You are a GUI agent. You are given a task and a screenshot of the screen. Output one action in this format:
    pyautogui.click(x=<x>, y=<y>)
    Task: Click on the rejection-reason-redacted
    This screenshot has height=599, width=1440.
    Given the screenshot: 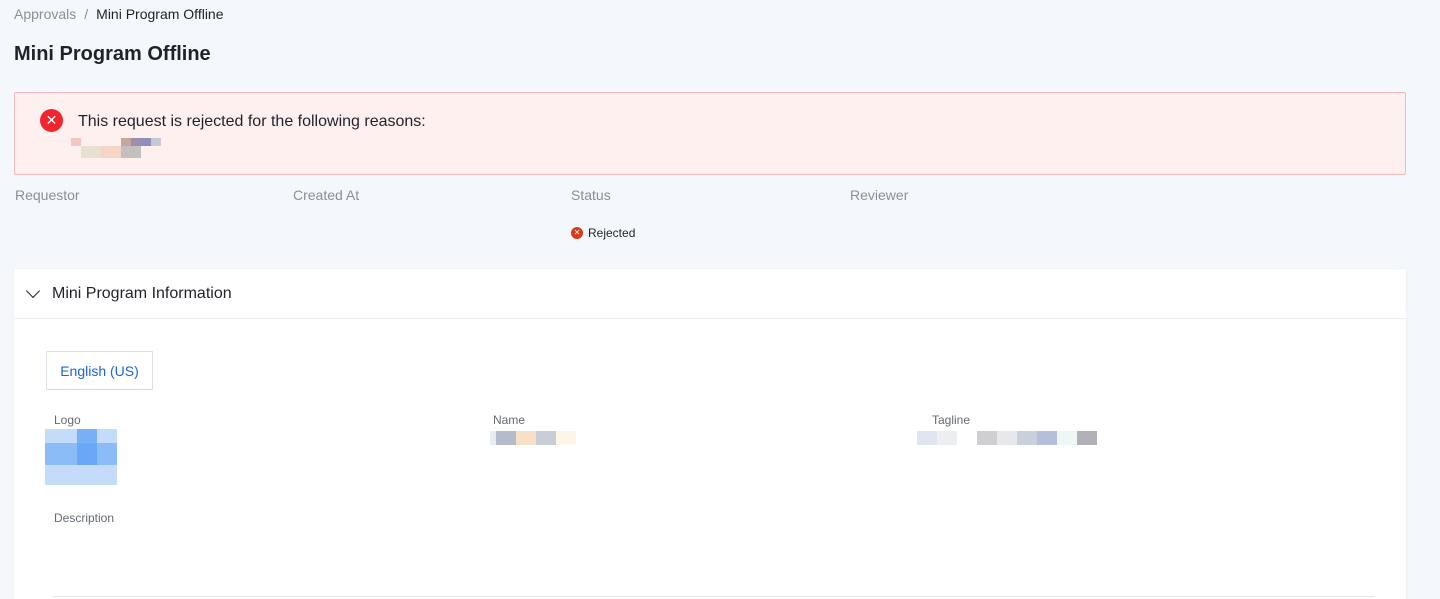 What is the action you would take?
    pyautogui.click(x=117, y=148)
    